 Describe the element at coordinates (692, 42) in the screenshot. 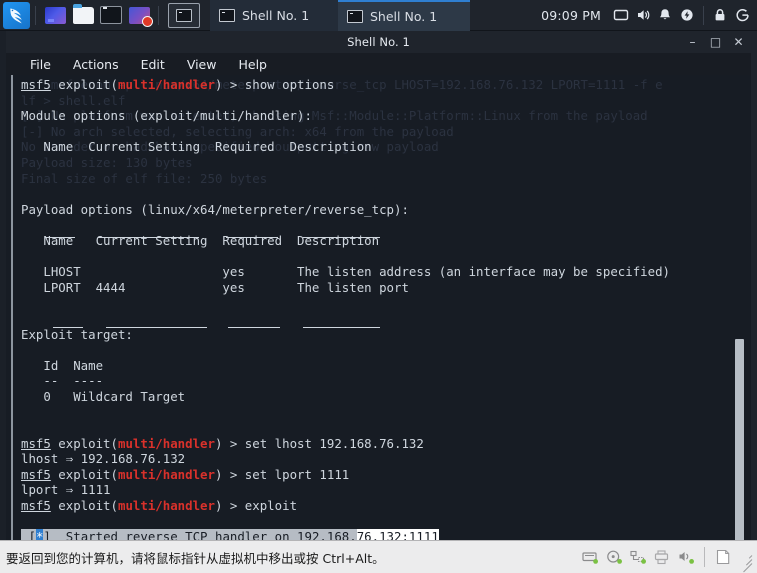

I see `minimize-button: –` at that location.